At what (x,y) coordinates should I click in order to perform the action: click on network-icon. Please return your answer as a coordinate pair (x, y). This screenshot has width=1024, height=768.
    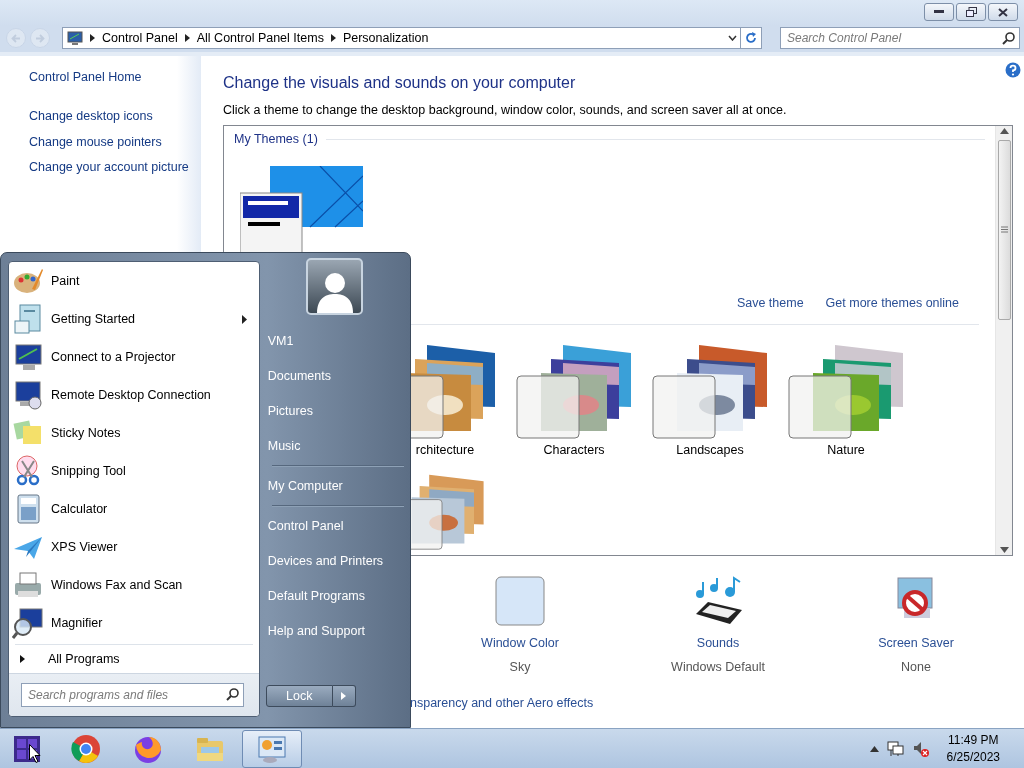
    Looking at the image, I should click on (895, 748).